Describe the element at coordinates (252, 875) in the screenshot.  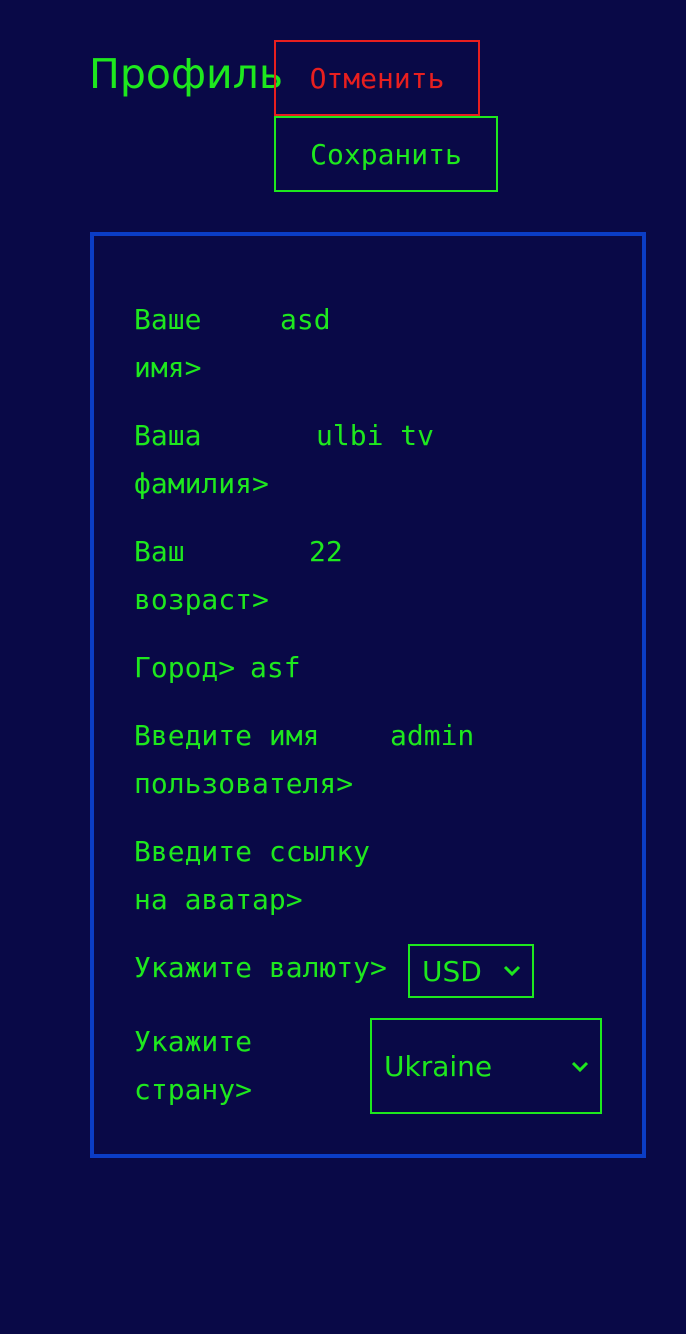
I see `avatar-label: Введите ссылку на аватар>` at that location.